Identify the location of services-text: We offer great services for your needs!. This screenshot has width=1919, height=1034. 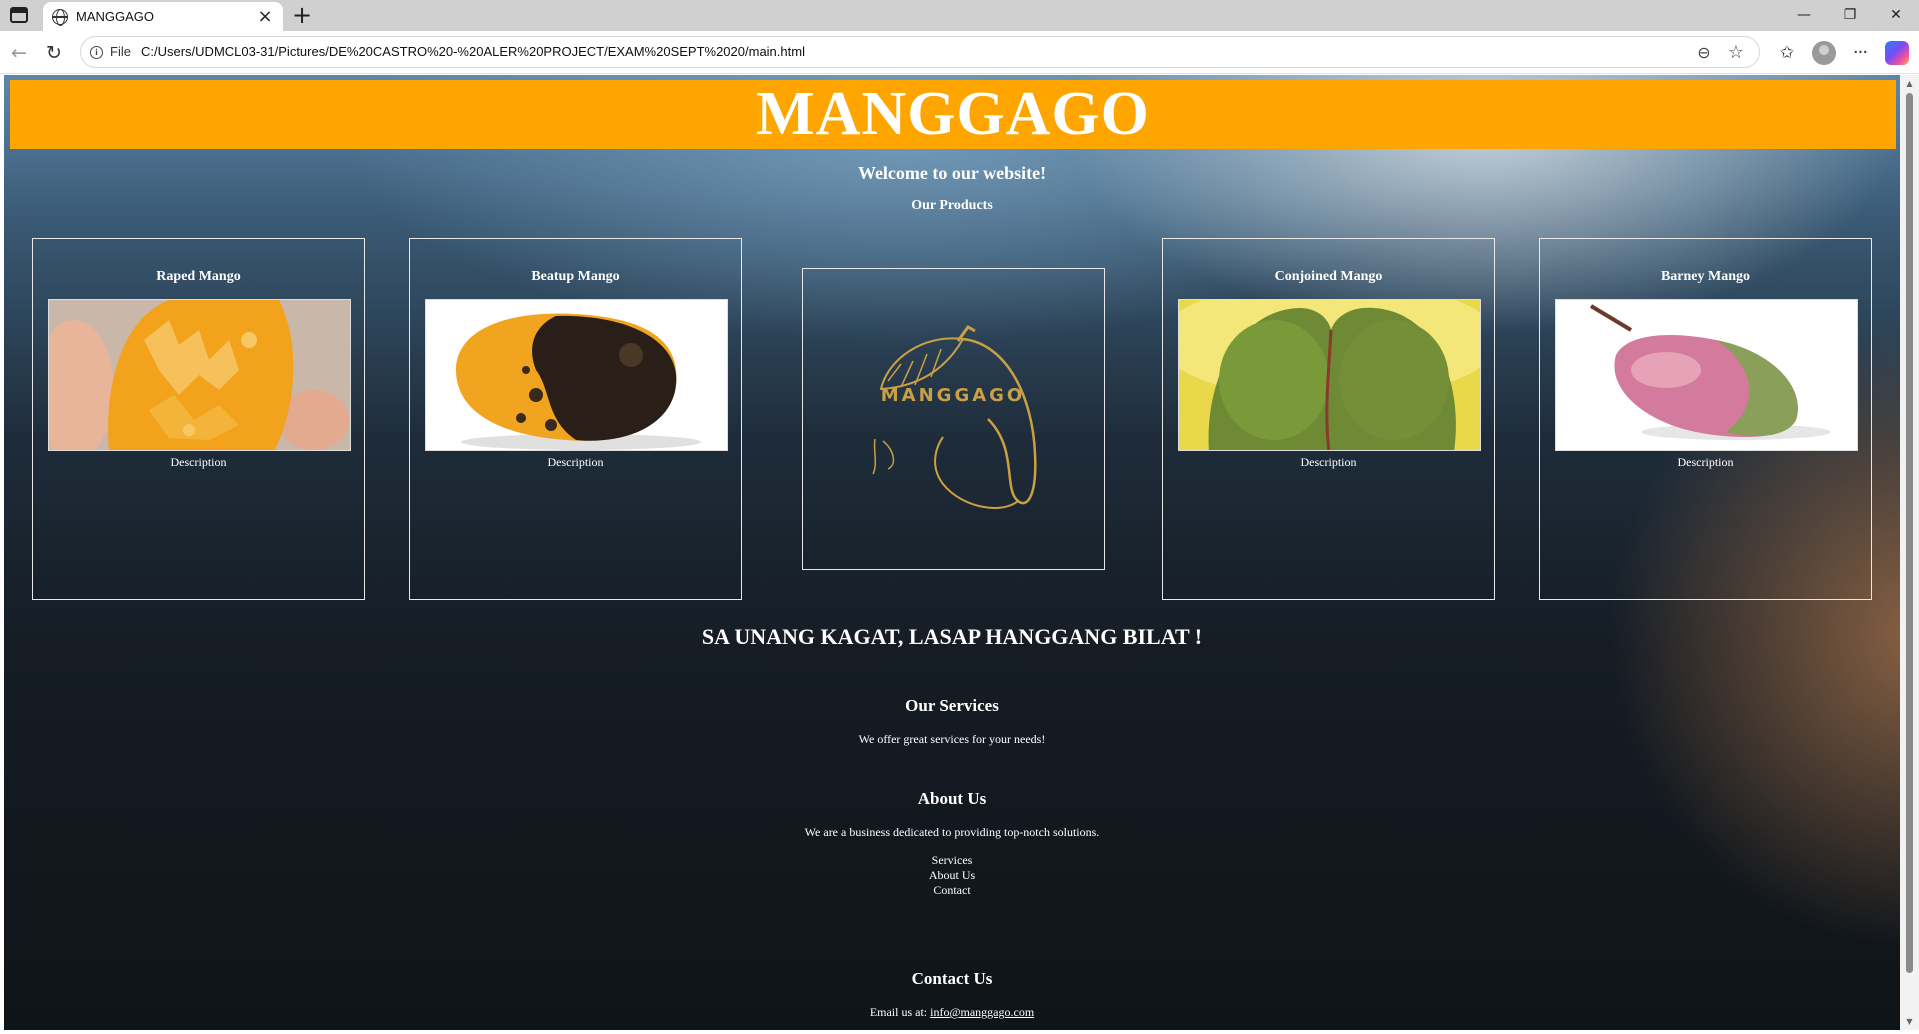
(952, 739).